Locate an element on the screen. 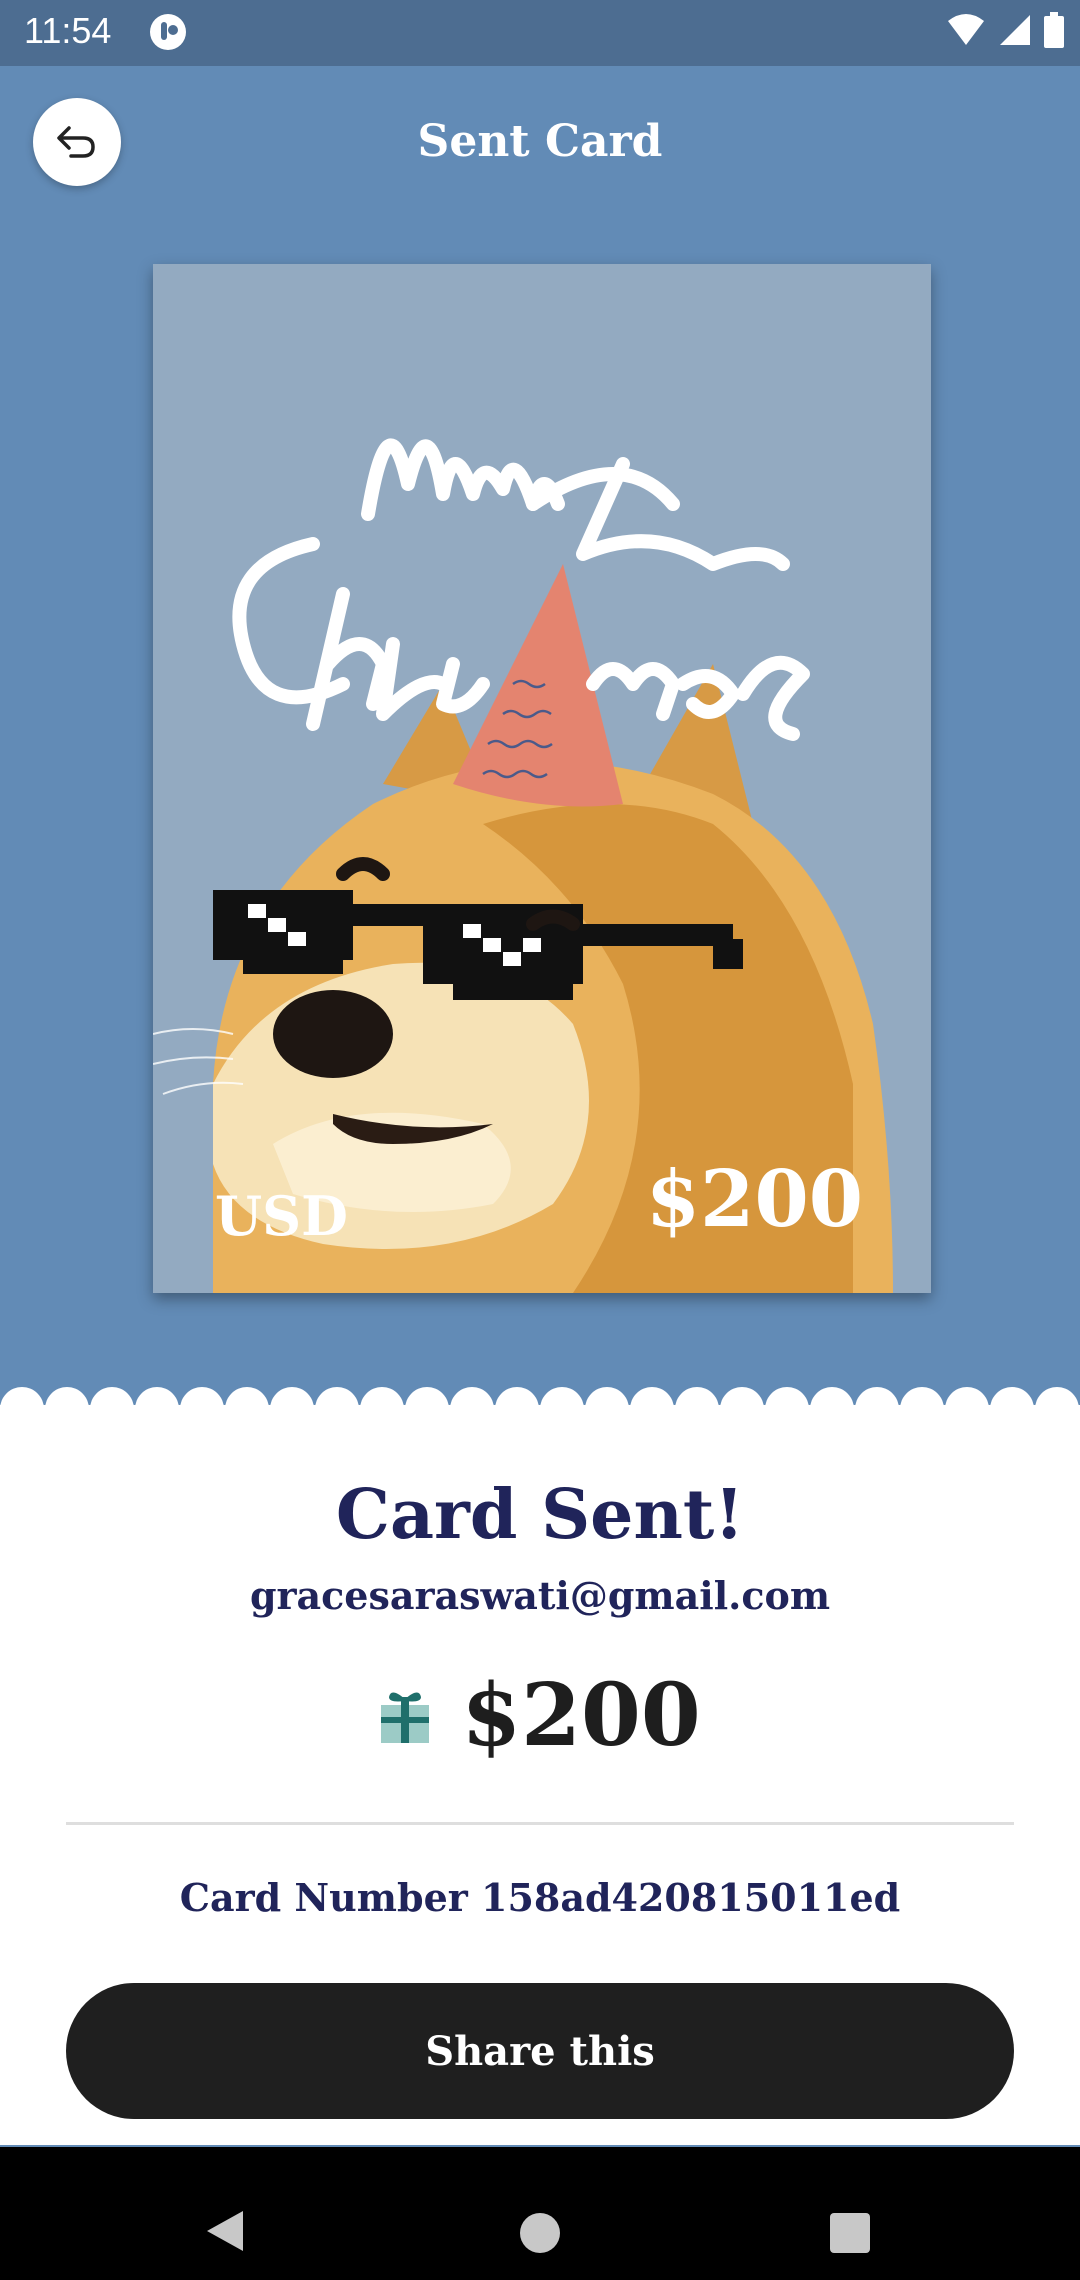  system-nav-bar is located at coordinates (540, 2213).